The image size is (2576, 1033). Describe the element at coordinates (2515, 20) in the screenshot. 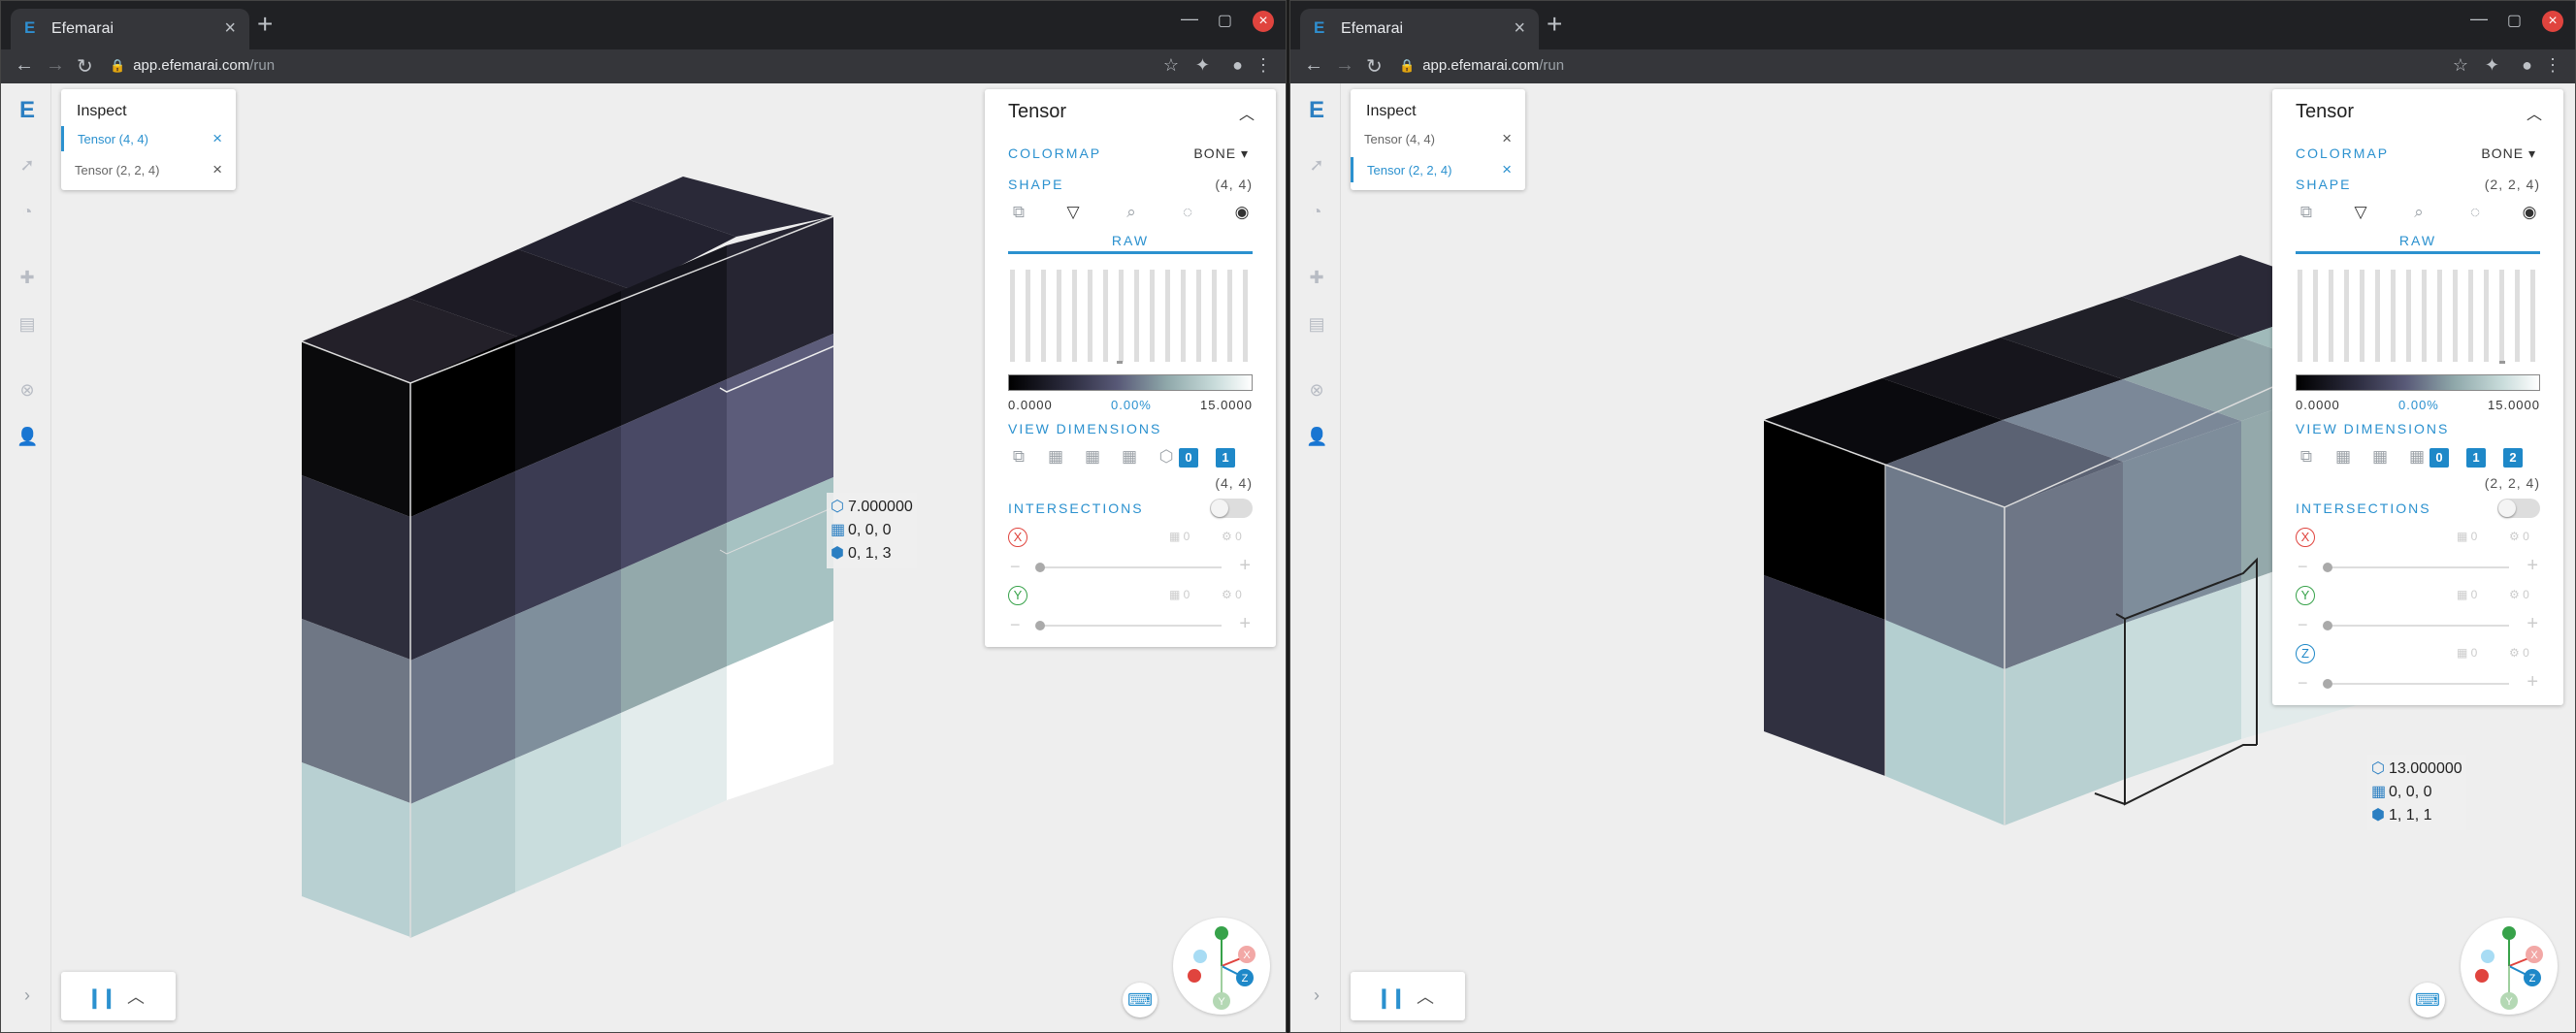

I see `maximize-icon: ▢` at that location.